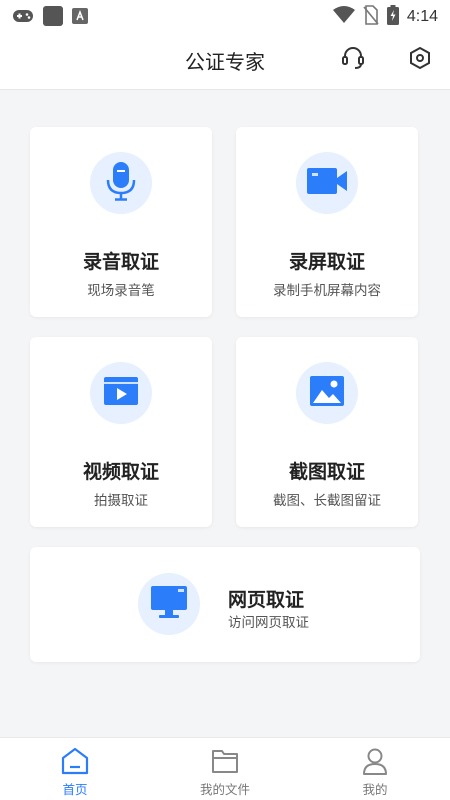  I want to click on card-webpage-evidence: 网页取证 访问网页取证, so click(225, 604).